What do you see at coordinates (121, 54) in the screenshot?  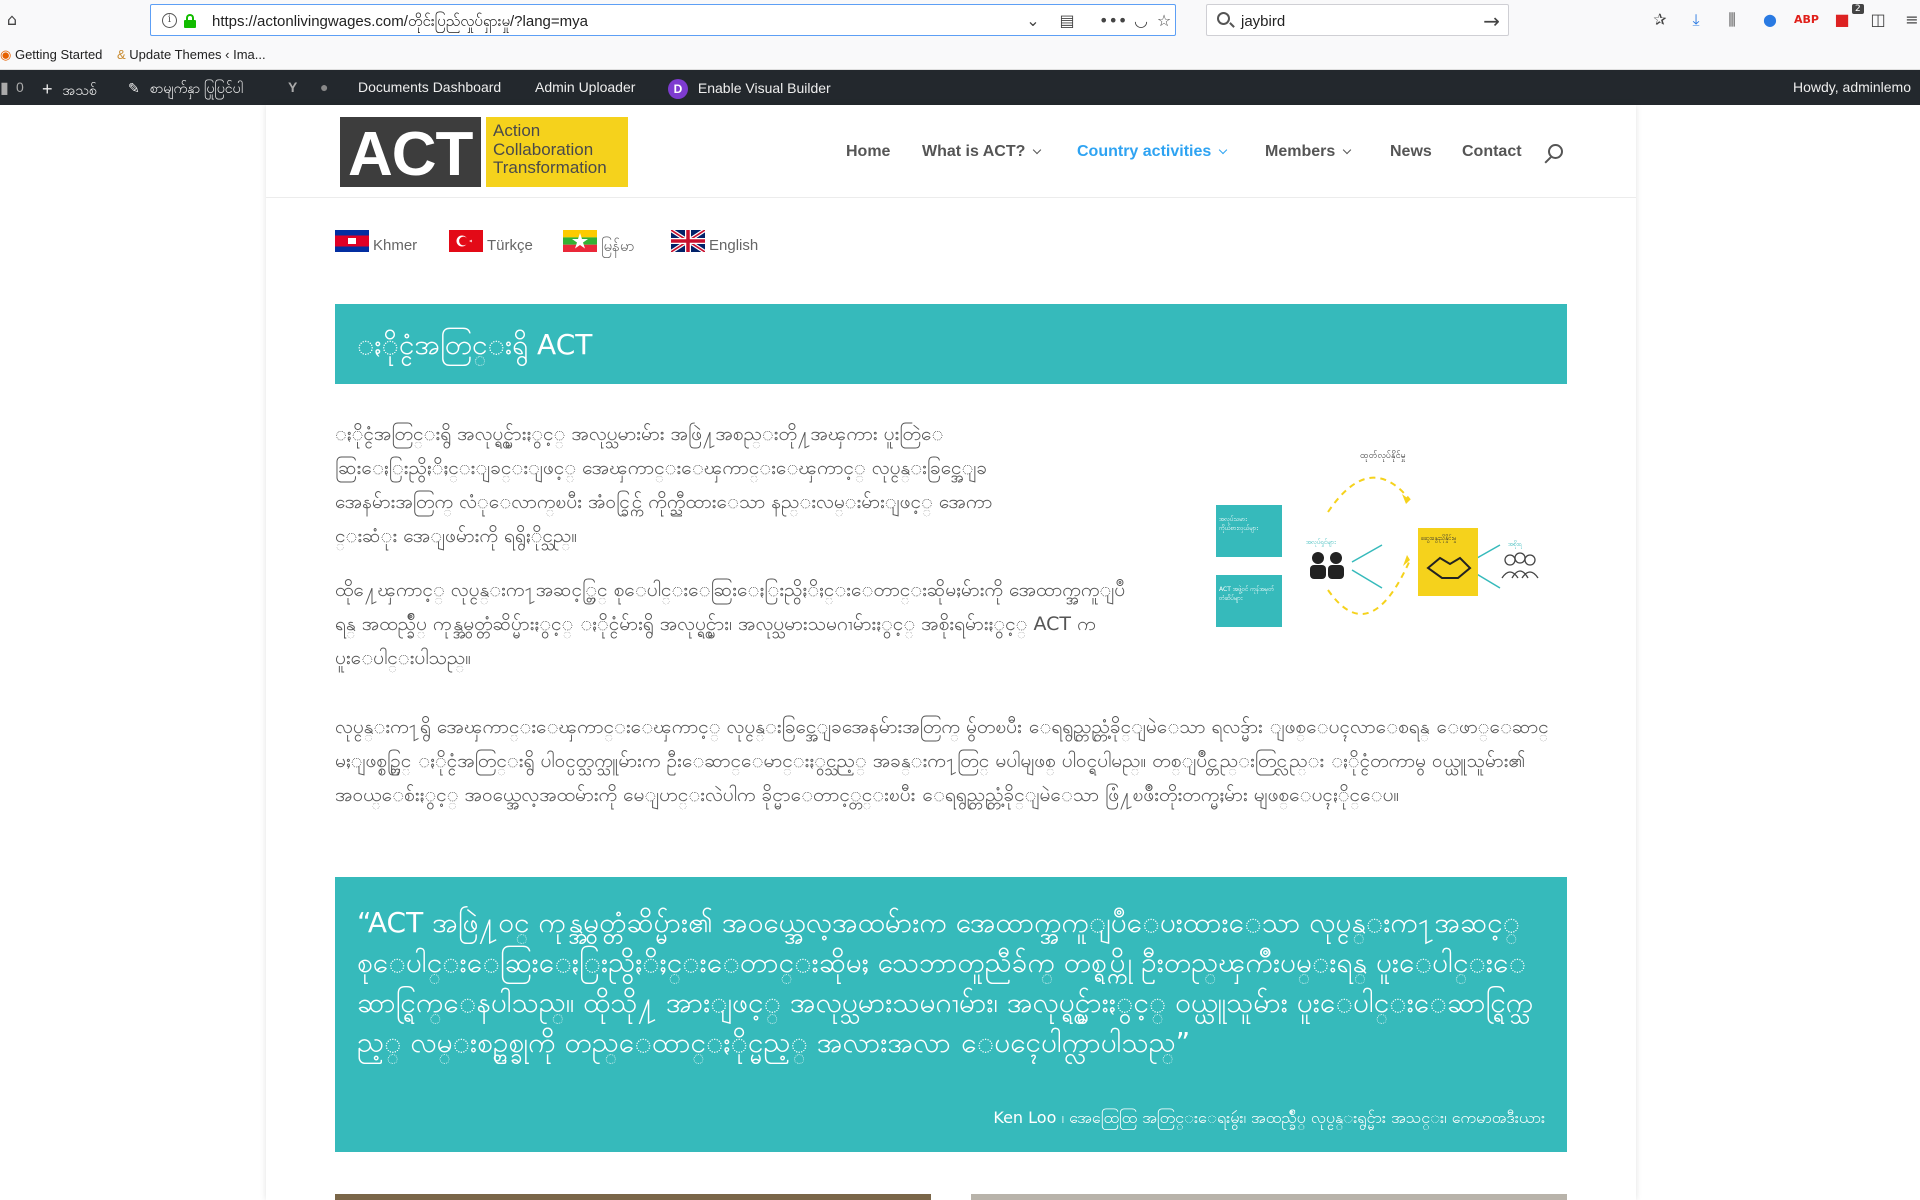 I see `wordpress-icon: &` at bounding box center [121, 54].